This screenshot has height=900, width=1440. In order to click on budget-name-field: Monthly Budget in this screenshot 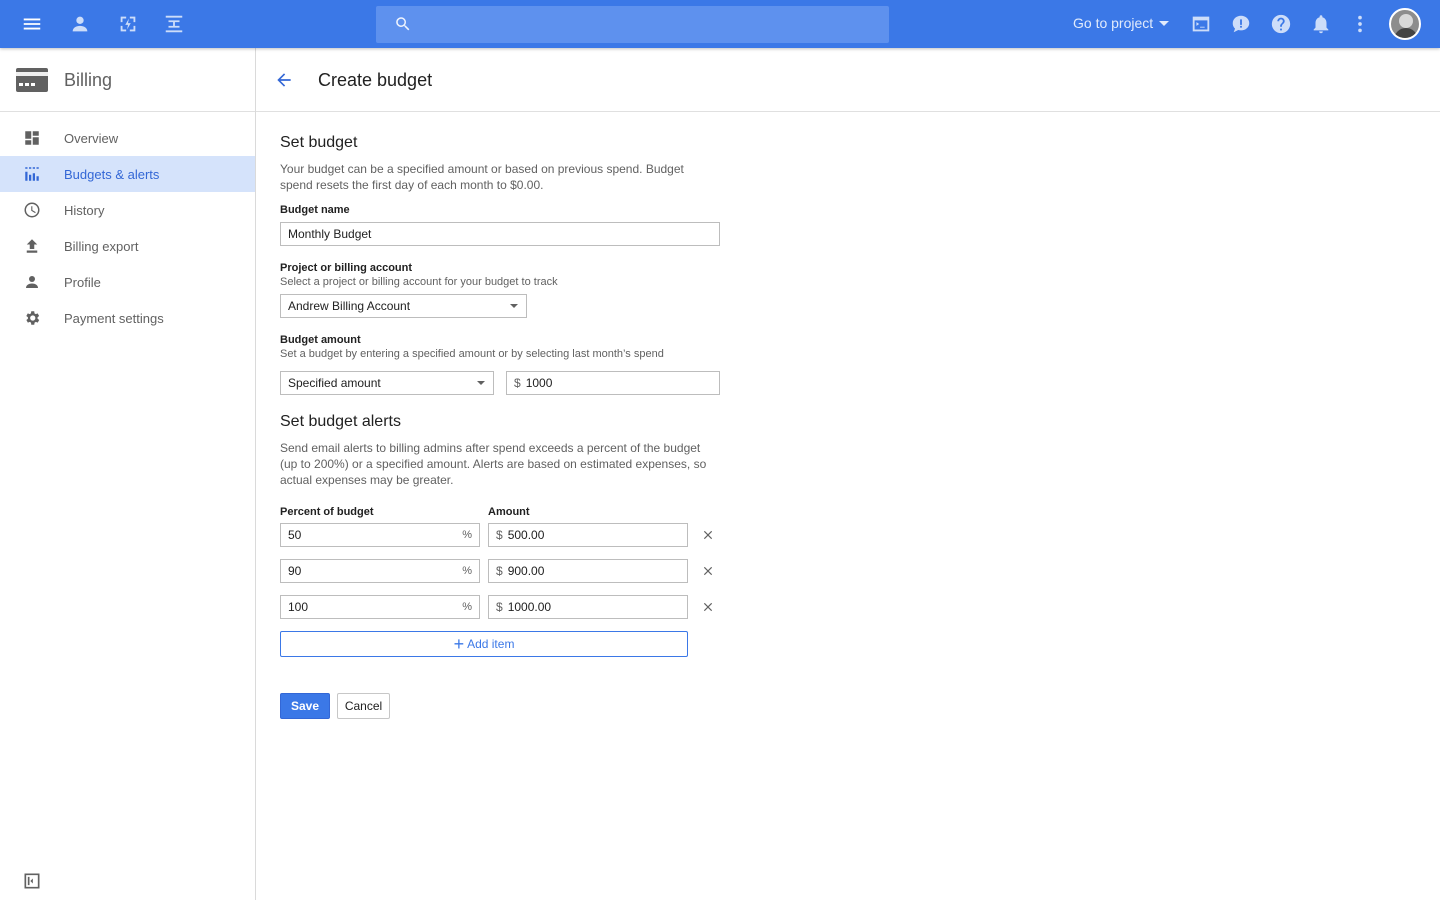, I will do `click(500, 234)`.